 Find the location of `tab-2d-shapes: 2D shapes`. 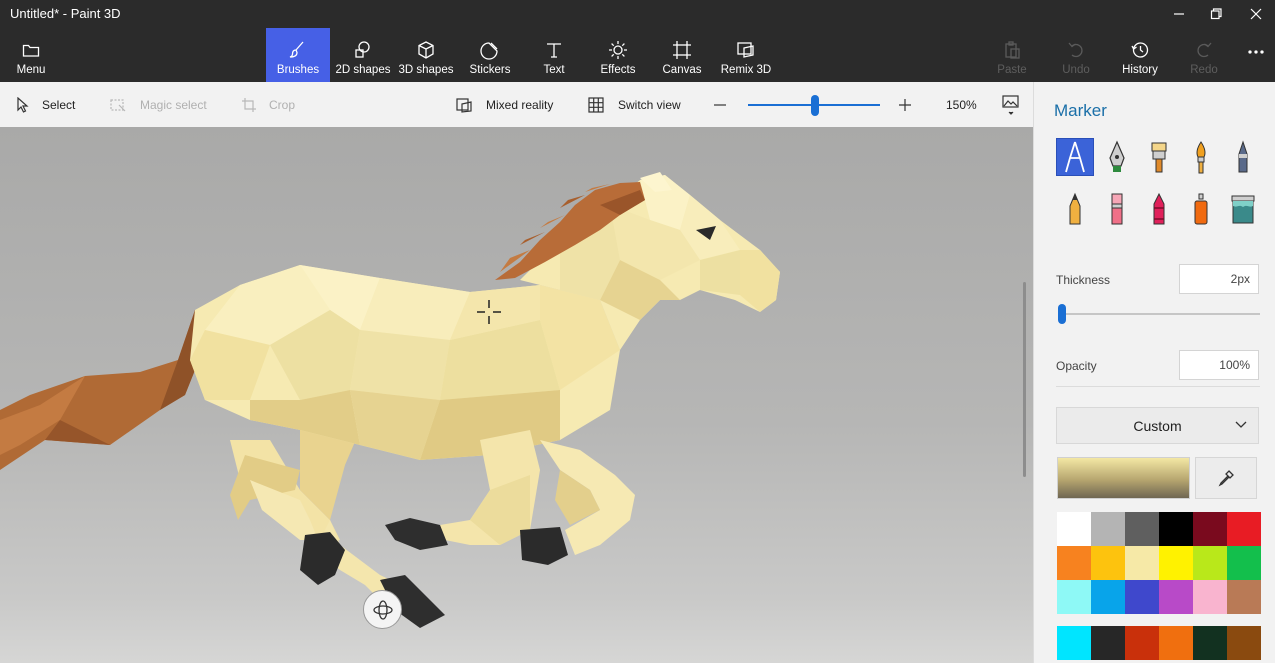

tab-2d-shapes: 2D shapes is located at coordinates (363, 55).